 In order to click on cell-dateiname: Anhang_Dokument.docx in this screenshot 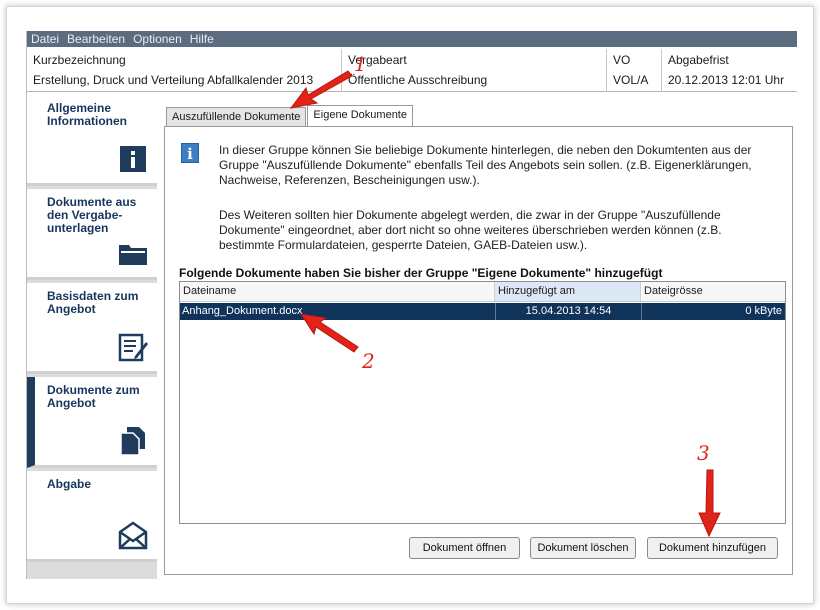, I will do `click(242, 311)`.